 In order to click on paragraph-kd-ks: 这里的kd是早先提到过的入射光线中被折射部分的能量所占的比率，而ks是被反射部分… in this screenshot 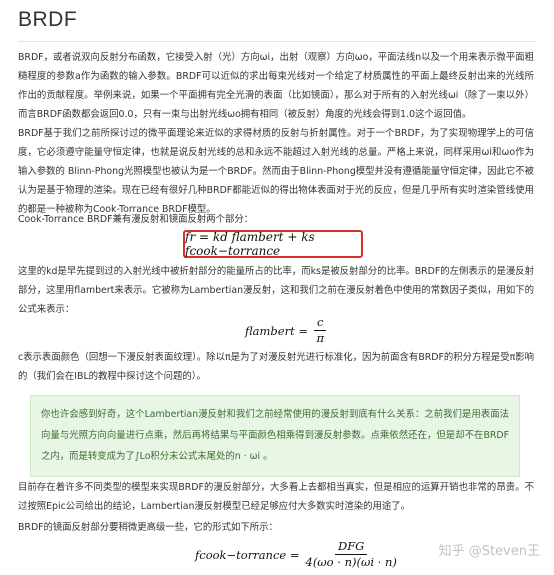, I will do `click(276, 290)`.